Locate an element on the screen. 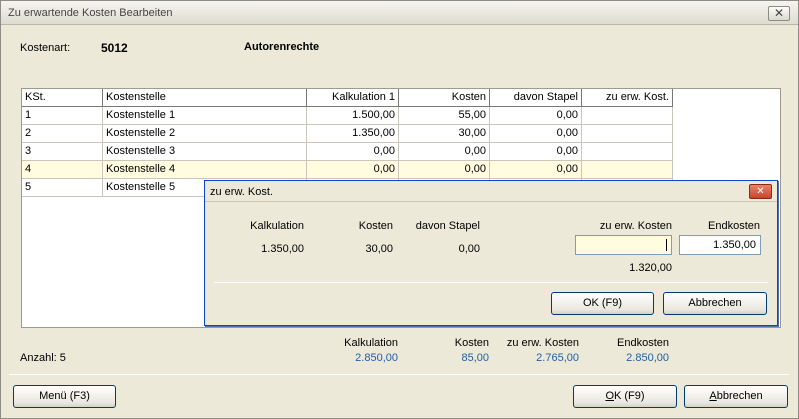 The image size is (799, 419). text-caret is located at coordinates (666, 245).